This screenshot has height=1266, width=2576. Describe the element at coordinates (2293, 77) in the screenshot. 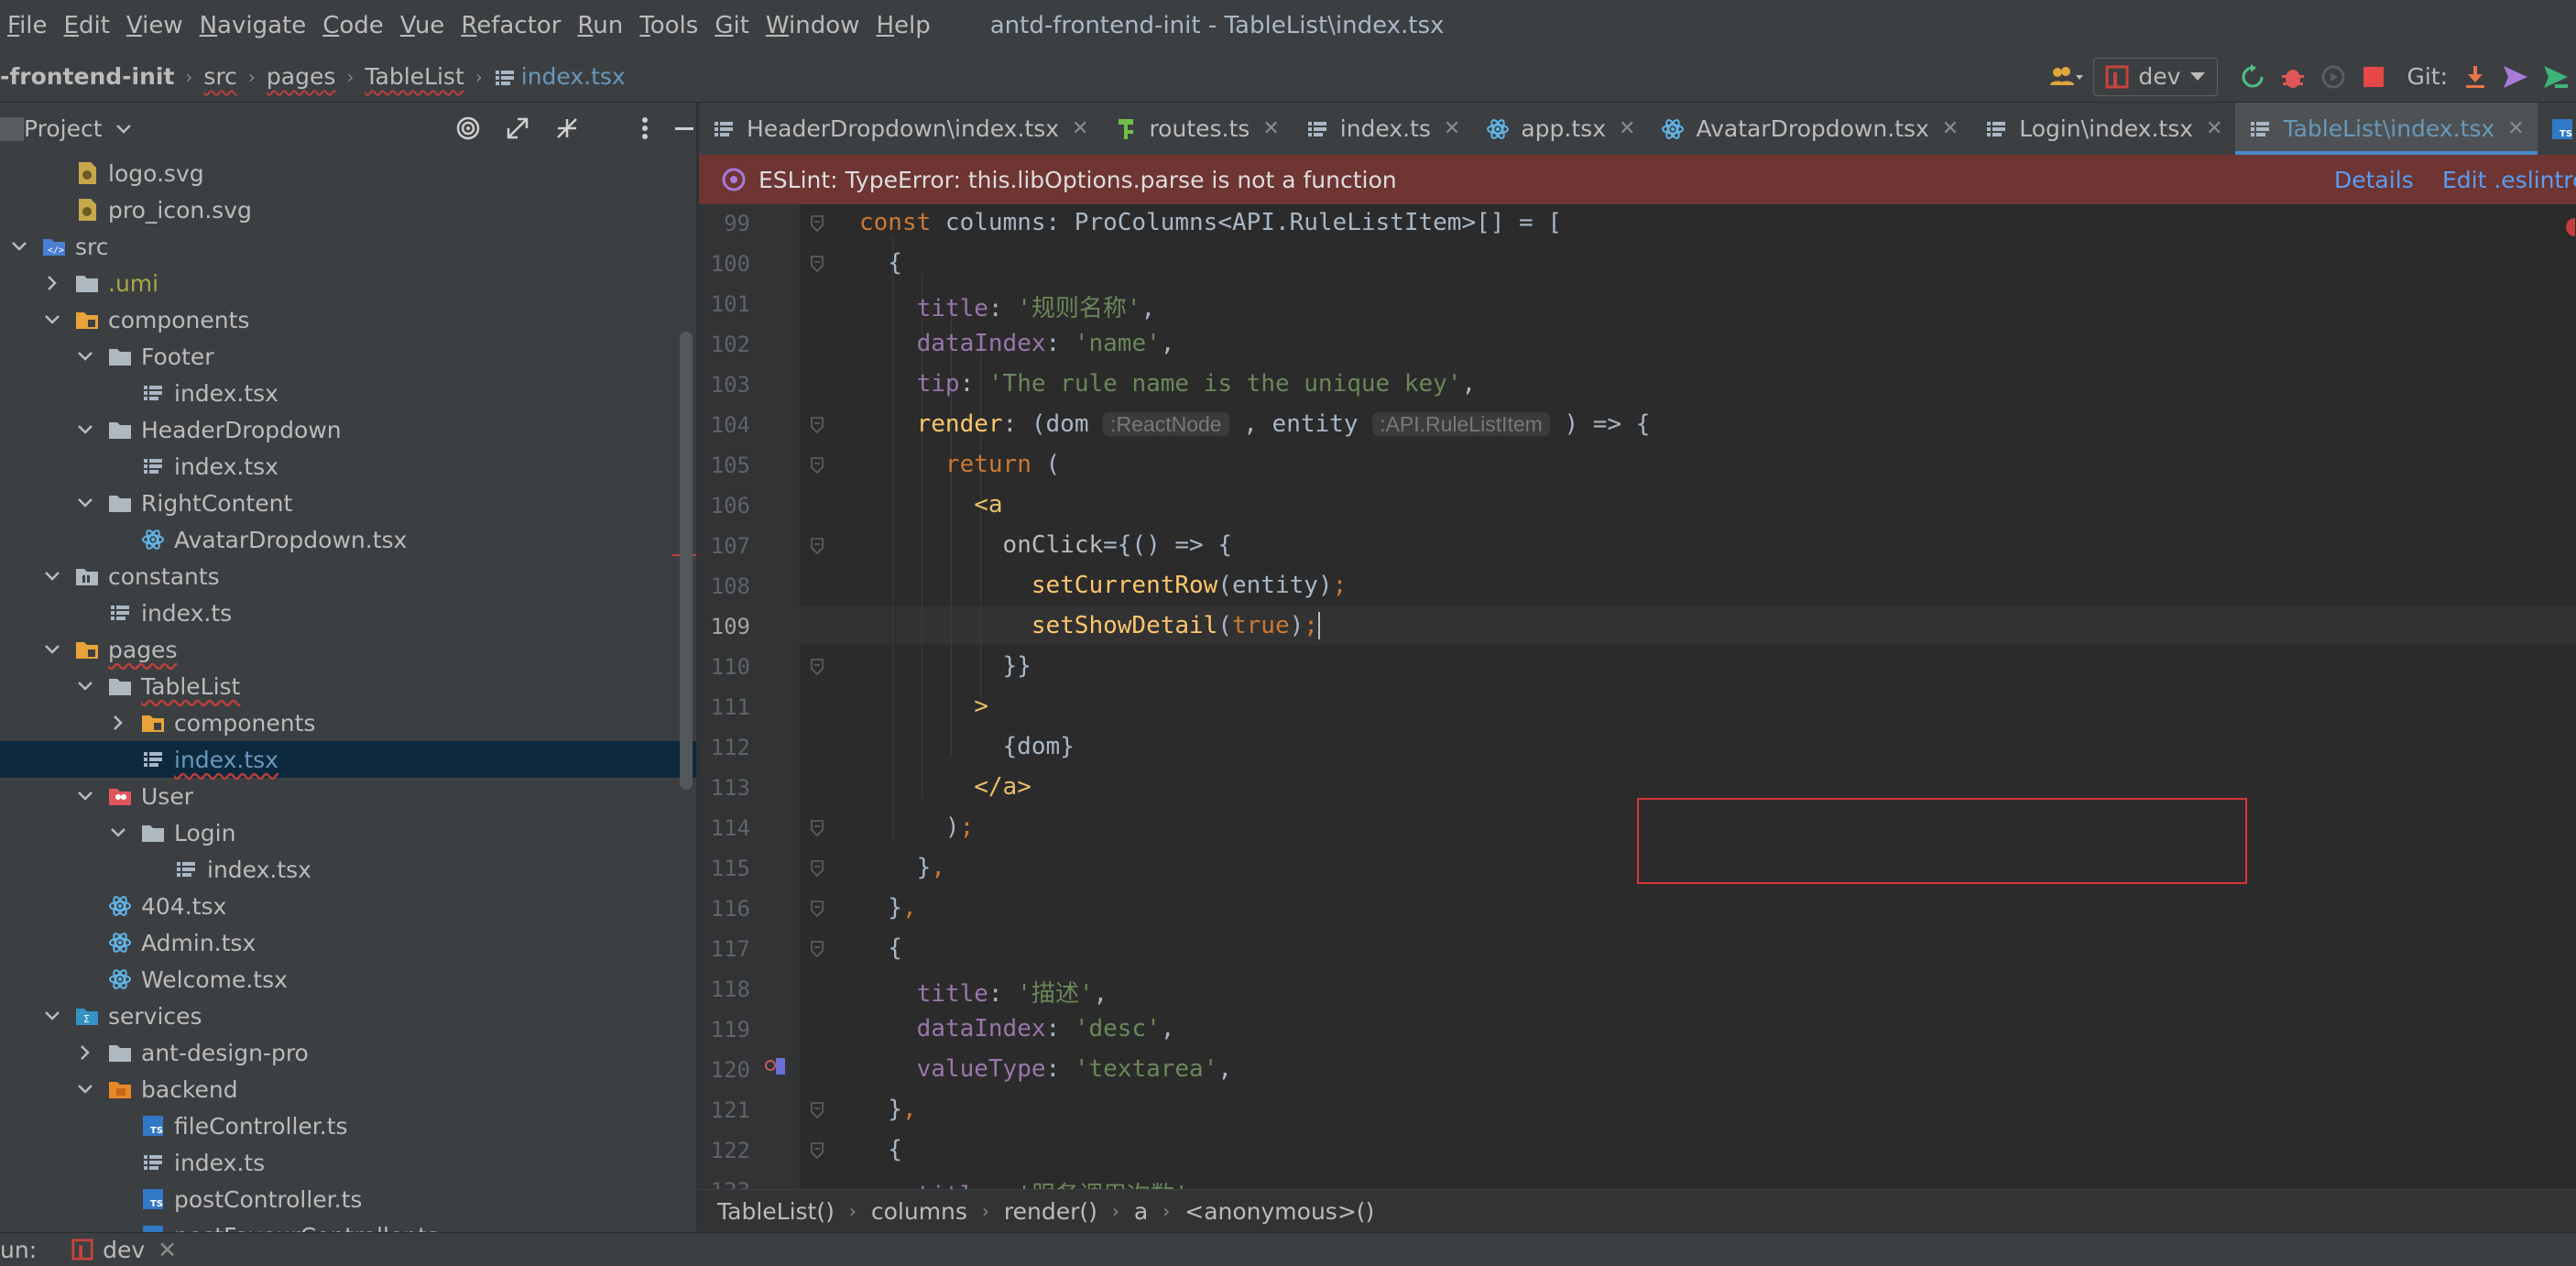

I see `debug-icon` at that location.